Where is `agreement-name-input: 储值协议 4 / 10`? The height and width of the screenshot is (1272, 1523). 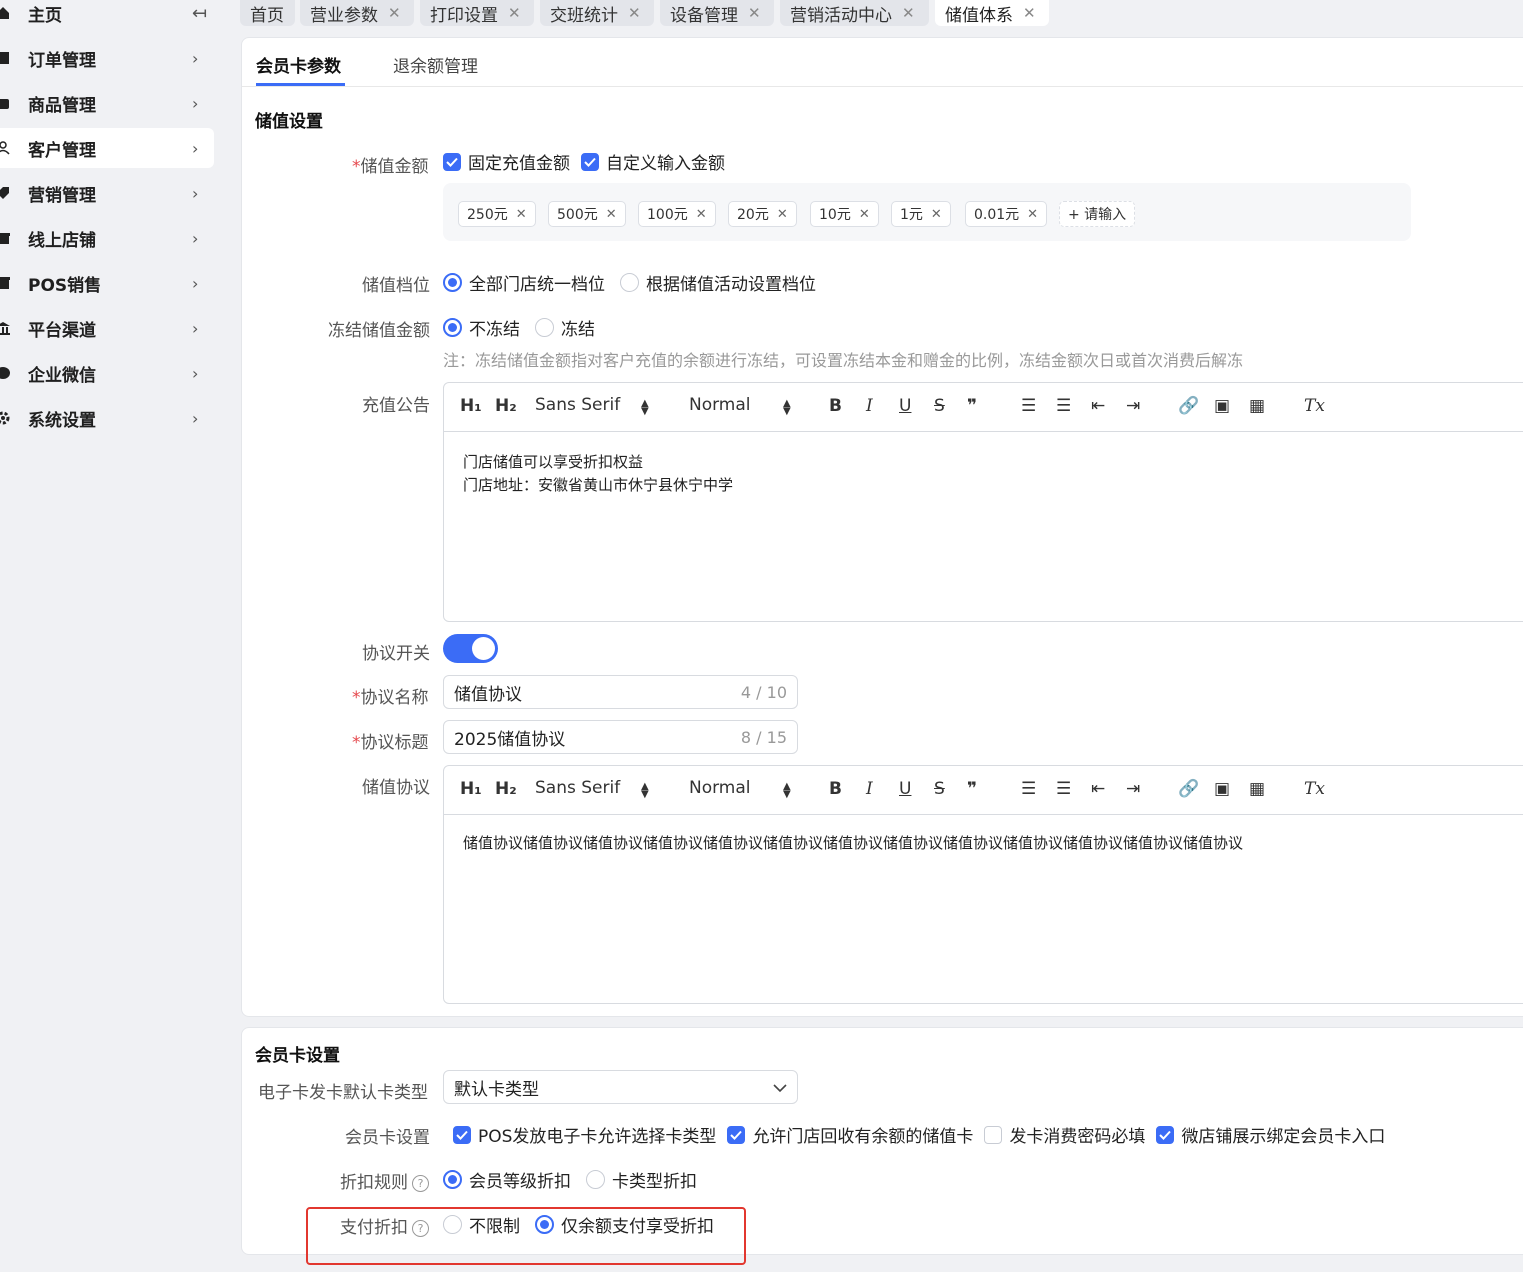
agreement-name-input: 储值协议 4 / 10 is located at coordinates (620, 692).